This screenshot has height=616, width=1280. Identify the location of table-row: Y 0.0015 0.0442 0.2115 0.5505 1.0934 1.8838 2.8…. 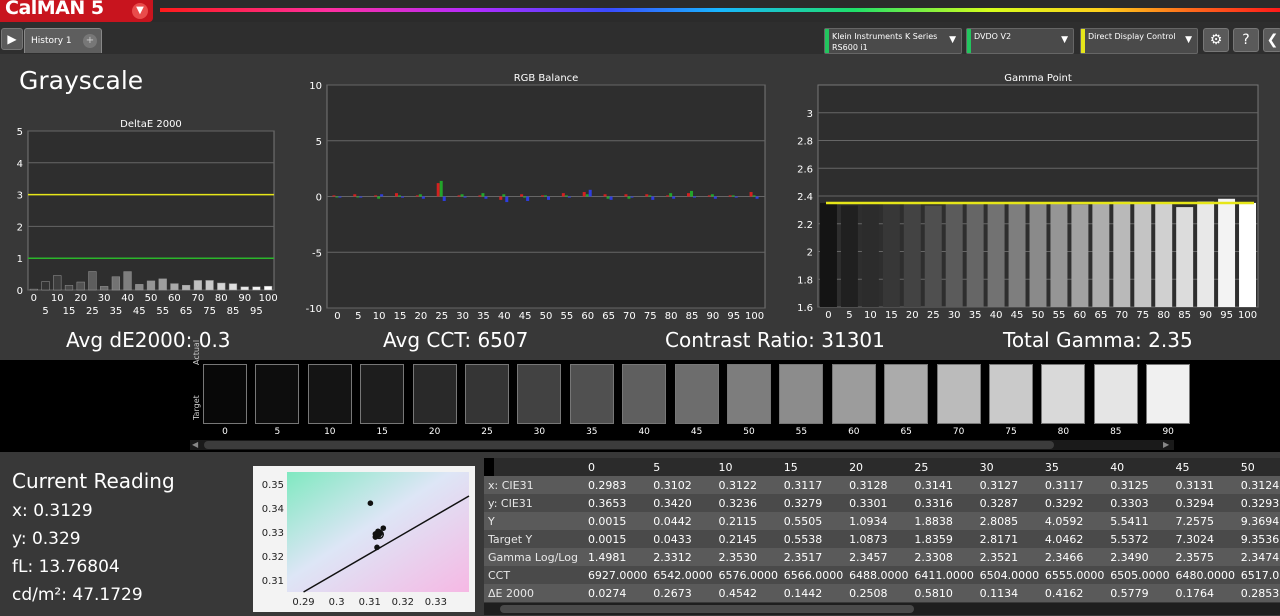
(882, 521).